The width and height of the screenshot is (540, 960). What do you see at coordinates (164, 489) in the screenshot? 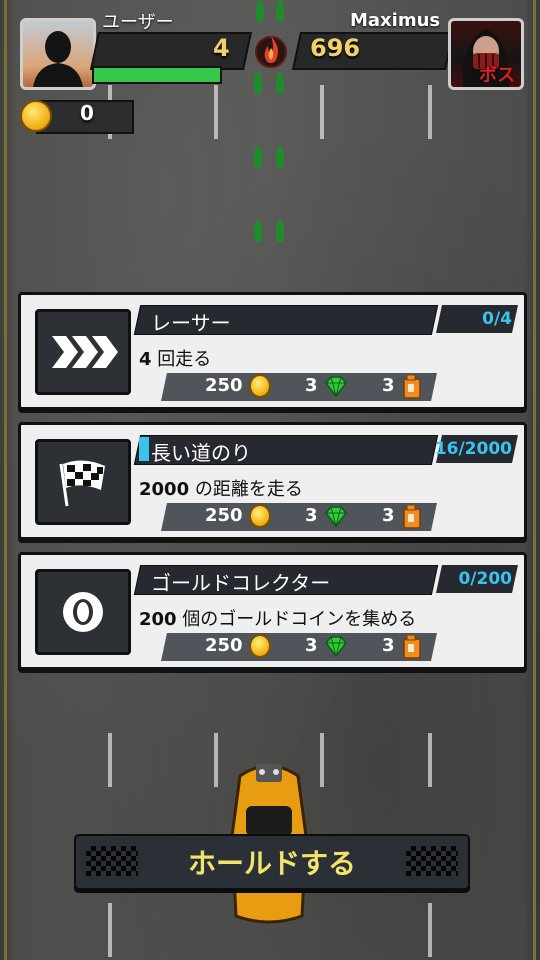
I see `mission-desc-number: 2000` at bounding box center [164, 489].